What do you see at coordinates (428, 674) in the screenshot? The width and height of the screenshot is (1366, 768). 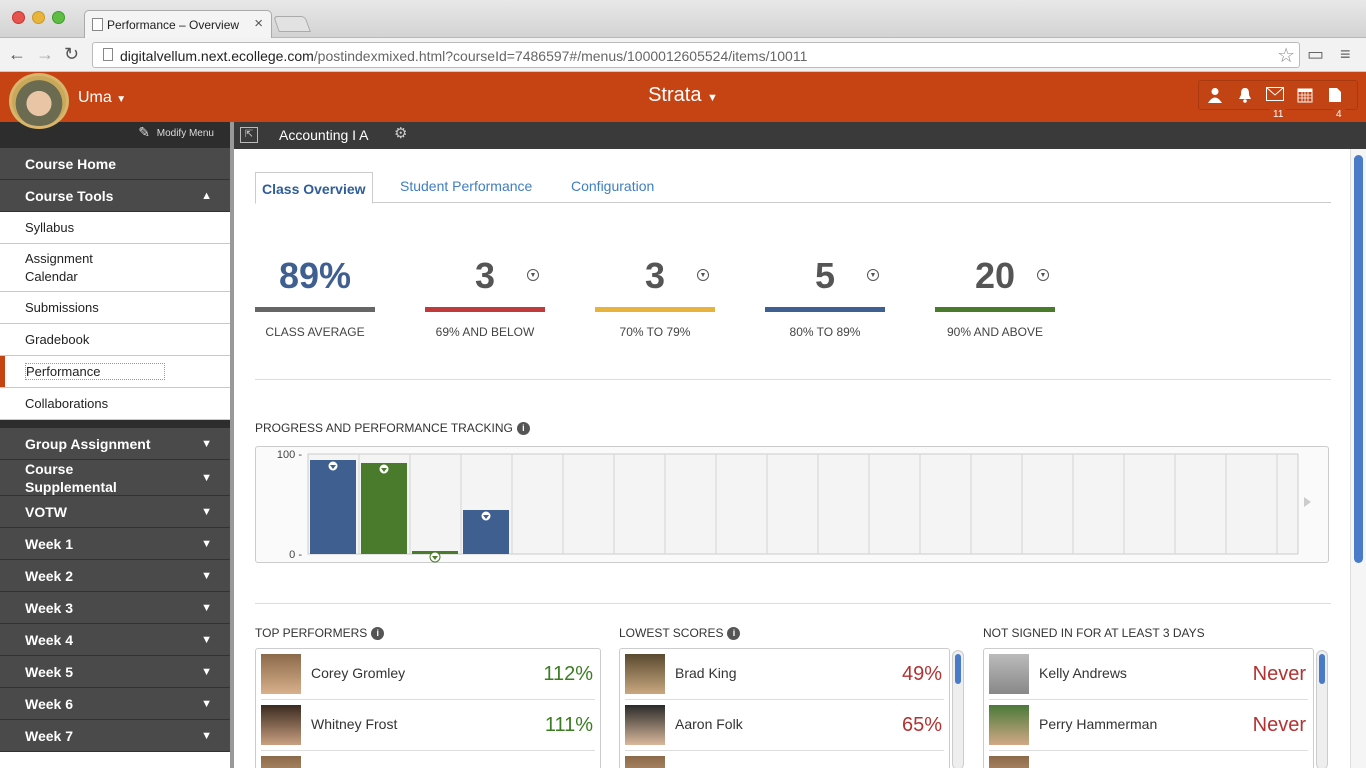 I see `list-item: Corey Gromley 112%` at bounding box center [428, 674].